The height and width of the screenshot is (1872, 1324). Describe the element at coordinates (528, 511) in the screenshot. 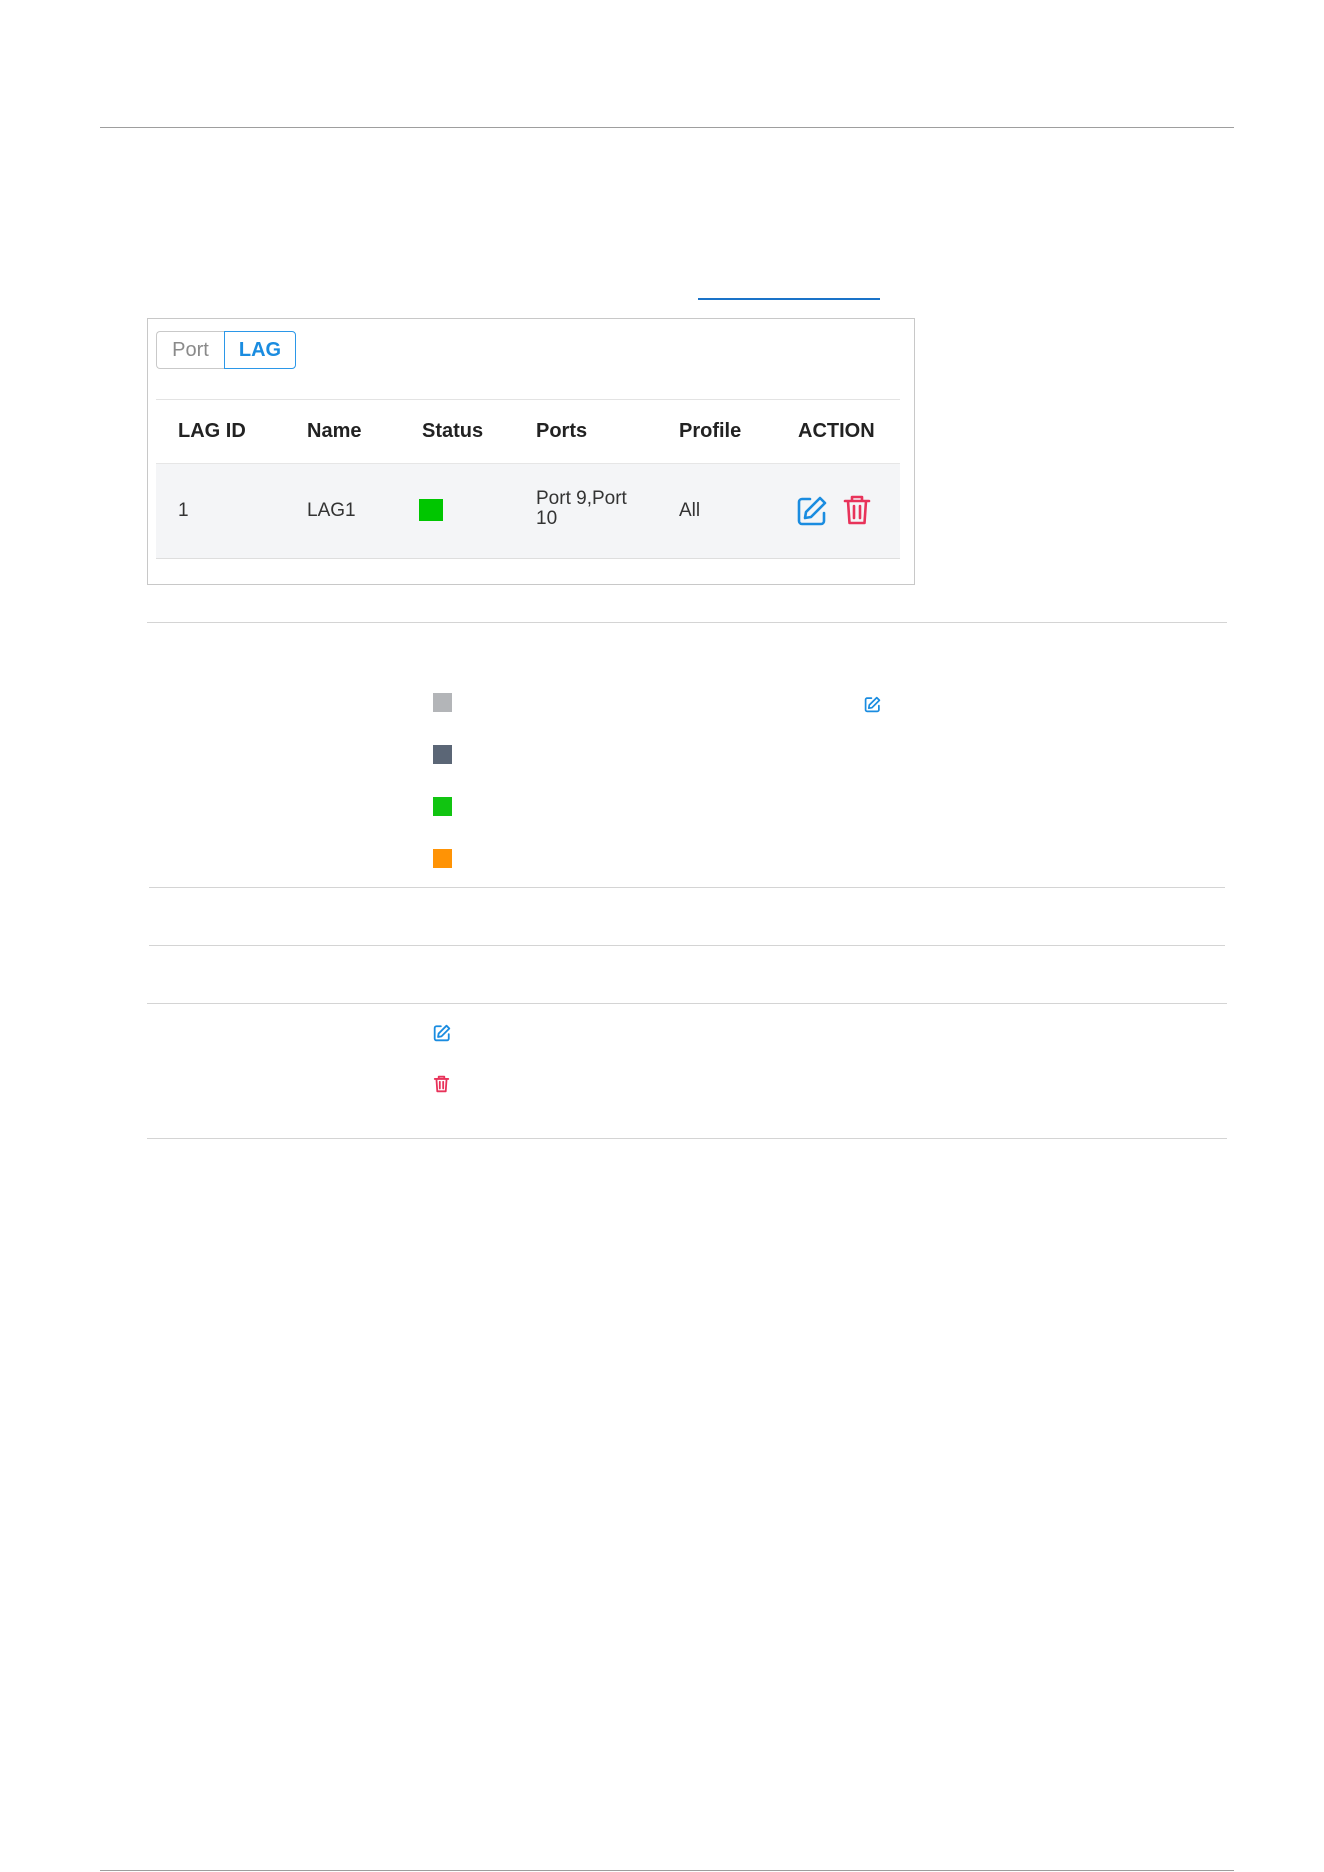

I see `table-row: 1 LAG1 Port 9,Port 10 All` at that location.